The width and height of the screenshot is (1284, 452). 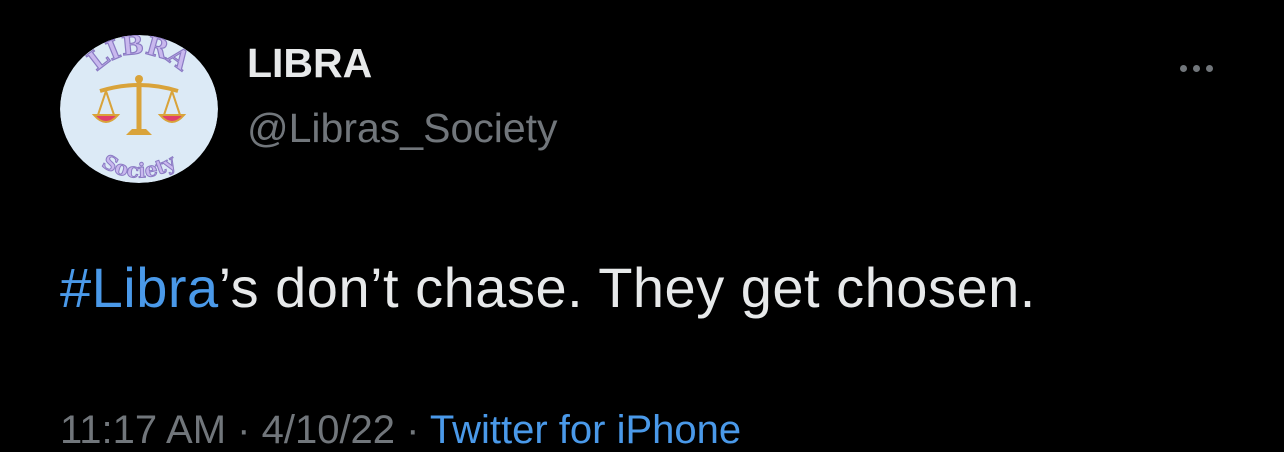 I want to click on libra-scale-logo-icon: LIBRA Society, so click(x=139, y=109).